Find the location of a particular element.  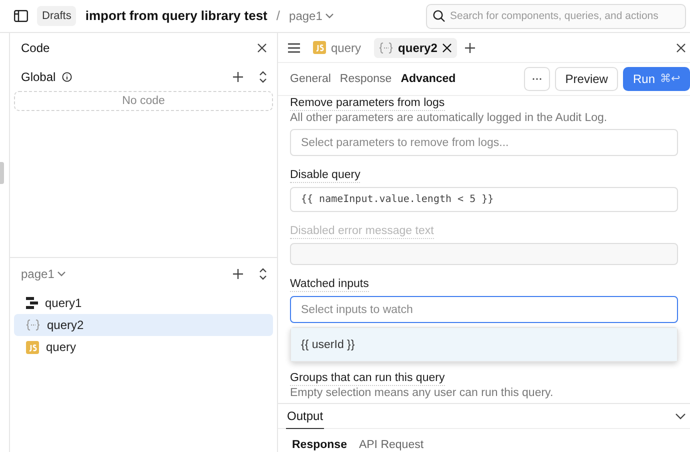

add-tab-button is located at coordinates (470, 47).